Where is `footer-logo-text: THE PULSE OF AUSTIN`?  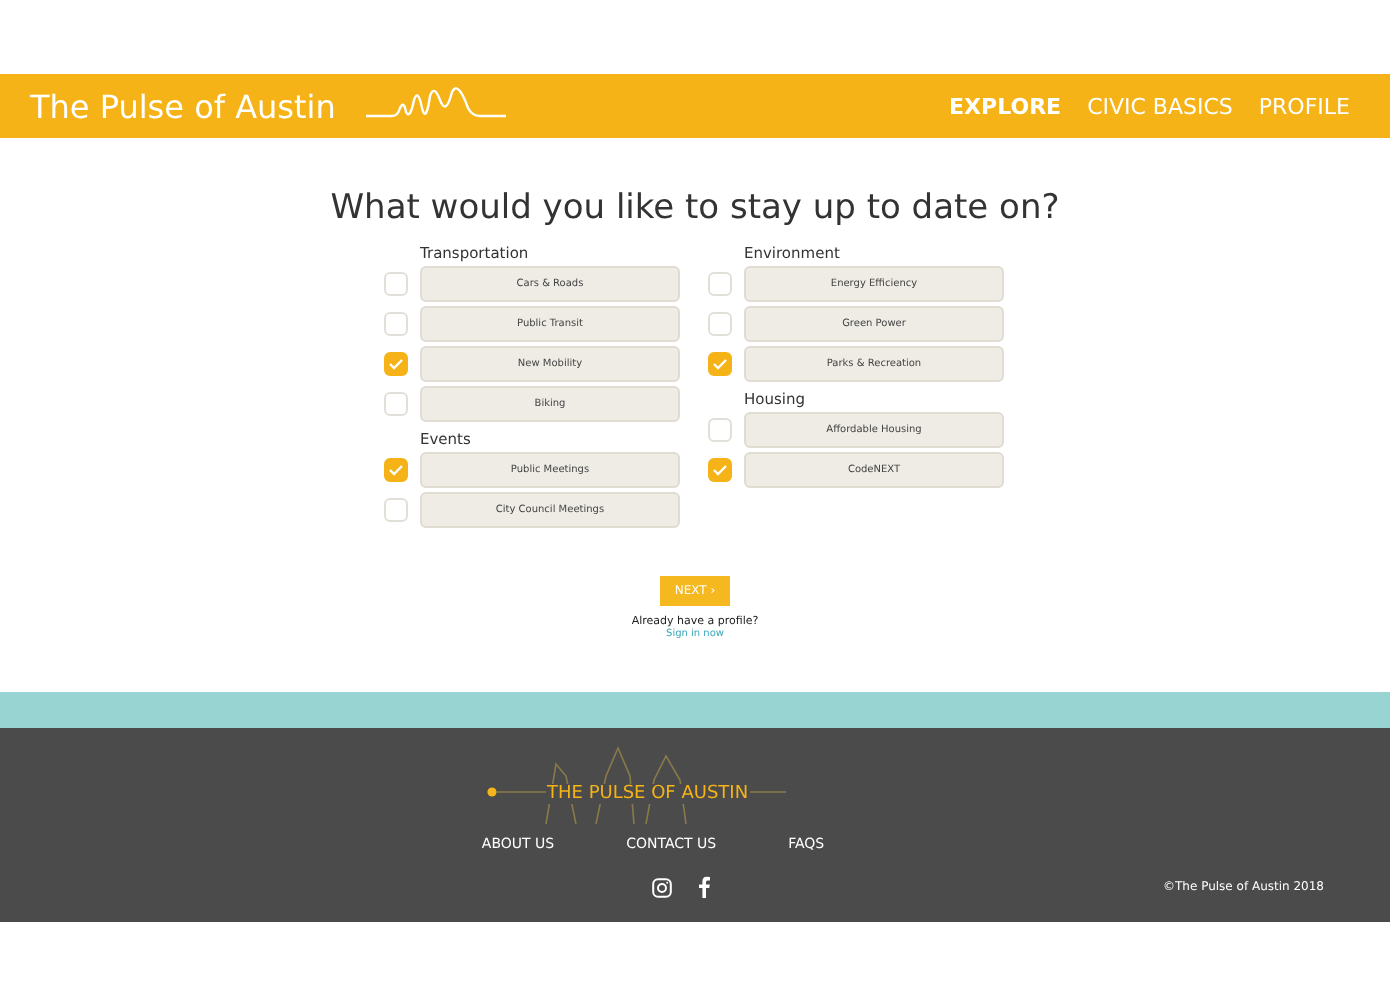 footer-logo-text: THE PULSE OF AUSTIN is located at coordinates (648, 794).